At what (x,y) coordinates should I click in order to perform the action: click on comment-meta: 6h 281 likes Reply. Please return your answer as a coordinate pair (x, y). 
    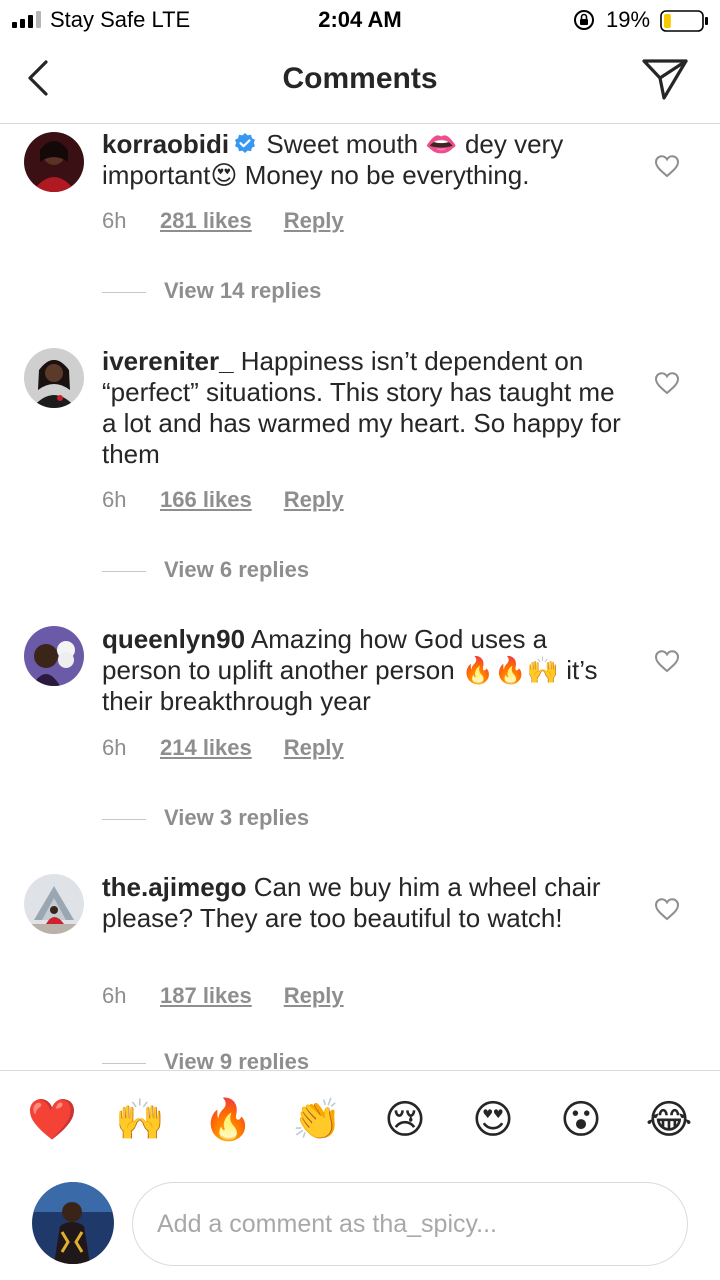
    Looking at the image, I should click on (223, 221).